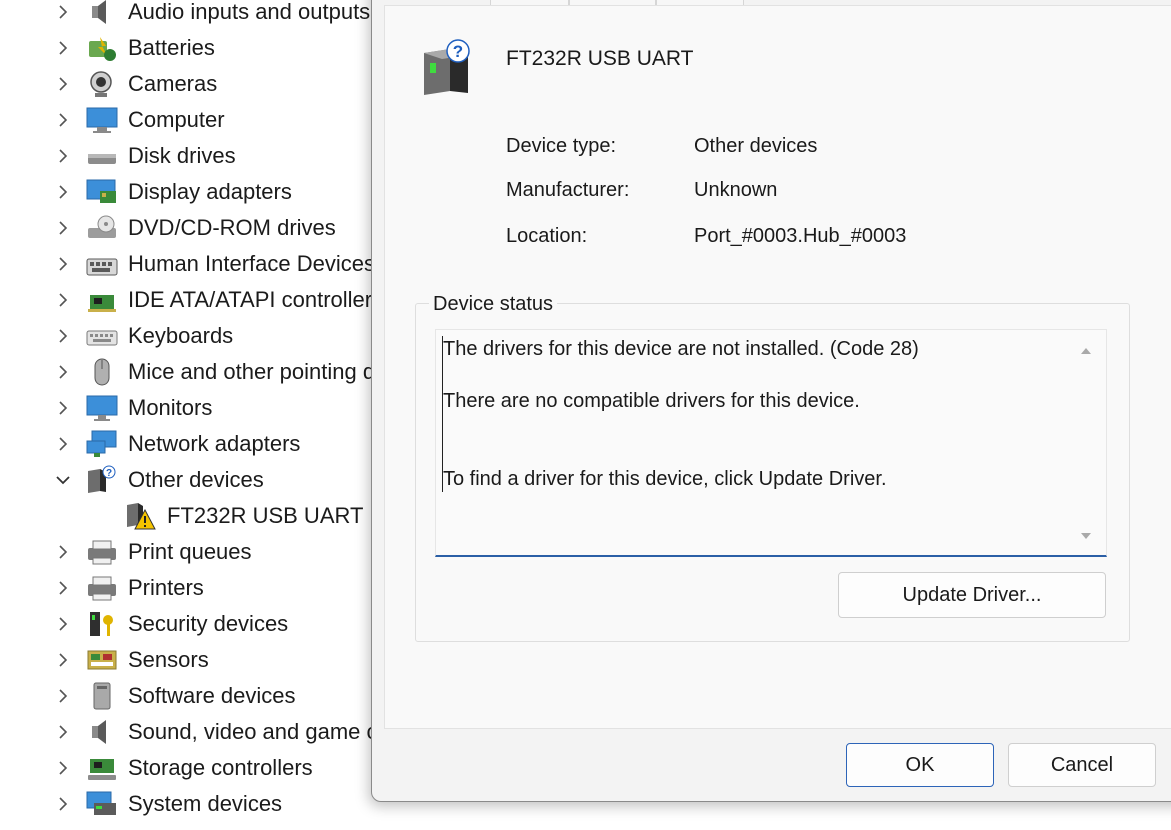 The image size is (1171, 830). Describe the element at coordinates (140, 516) in the screenshot. I see `warning-device-icon` at that location.